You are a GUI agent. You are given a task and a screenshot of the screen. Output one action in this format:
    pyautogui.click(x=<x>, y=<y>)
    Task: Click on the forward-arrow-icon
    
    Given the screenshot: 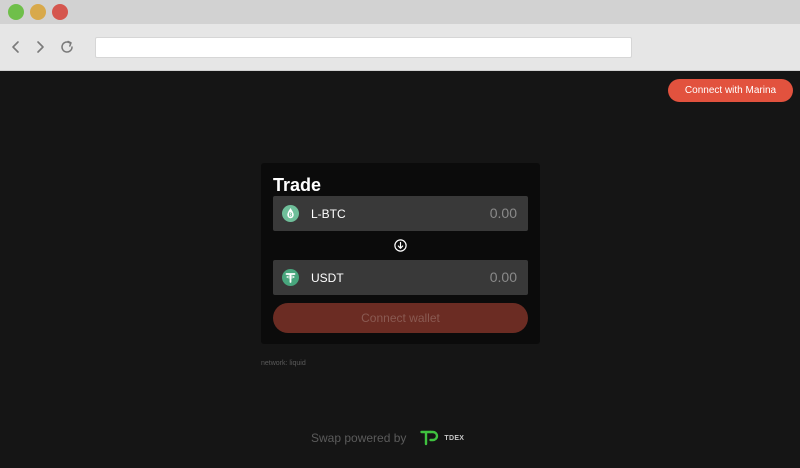 What is the action you would take?
    pyautogui.click(x=40, y=47)
    